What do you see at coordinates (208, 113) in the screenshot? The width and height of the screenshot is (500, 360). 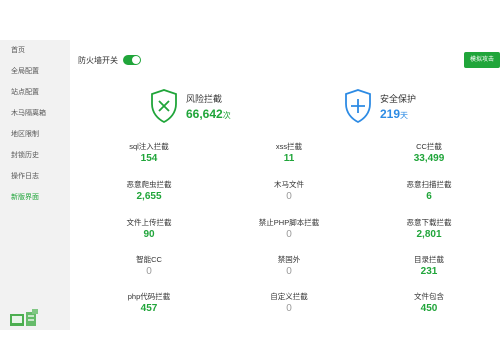 I see `risk-intercept-value: 66,642次` at bounding box center [208, 113].